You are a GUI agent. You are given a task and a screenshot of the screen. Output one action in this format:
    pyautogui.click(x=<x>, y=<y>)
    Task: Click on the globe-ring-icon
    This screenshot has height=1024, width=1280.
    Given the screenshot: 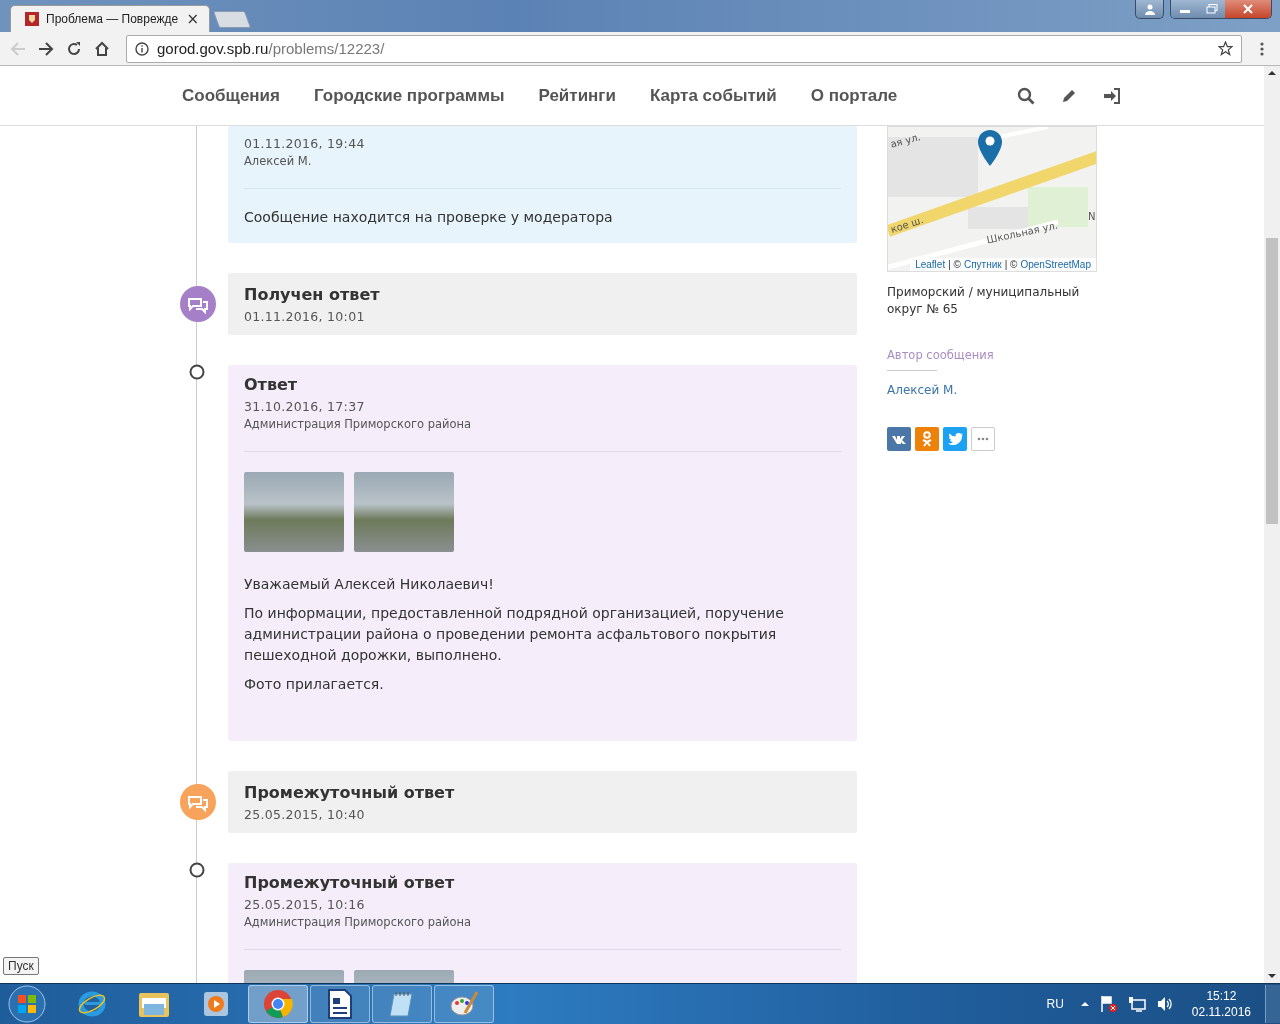 What is the action you would take?
    pyautogui.click(x=92, y=1004)
    